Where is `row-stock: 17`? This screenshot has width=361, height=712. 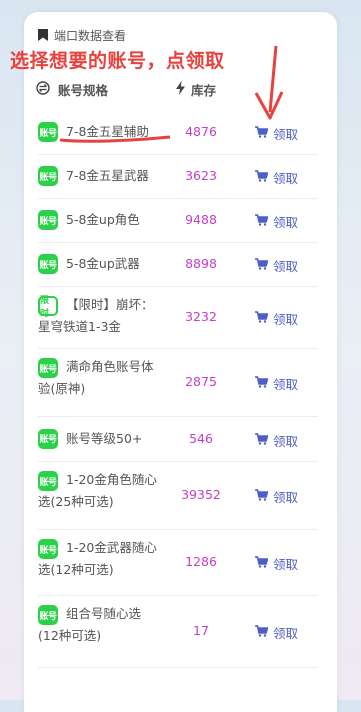
row-stock: 17 is located at coordinates (201, 630).